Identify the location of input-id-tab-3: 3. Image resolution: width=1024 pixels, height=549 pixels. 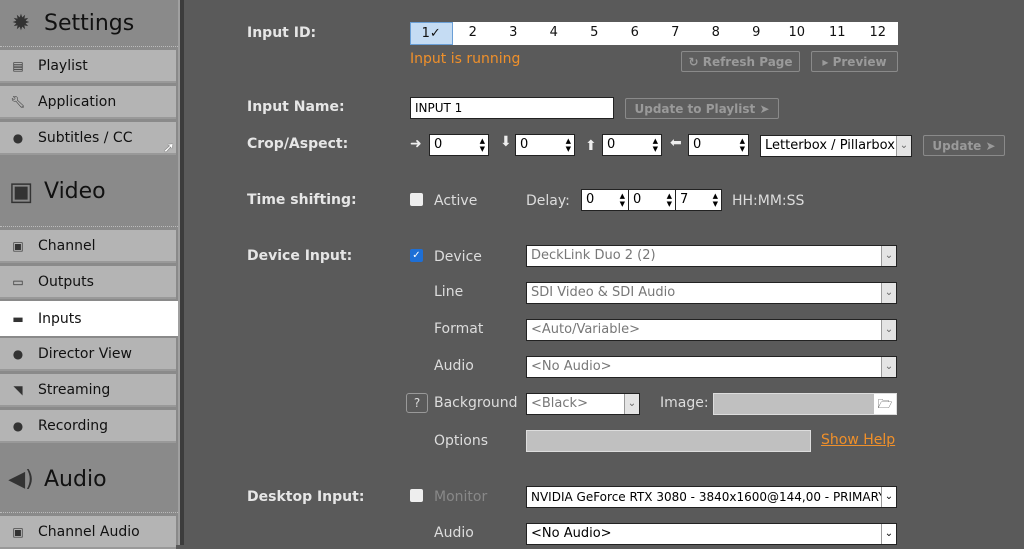
(513, 33).